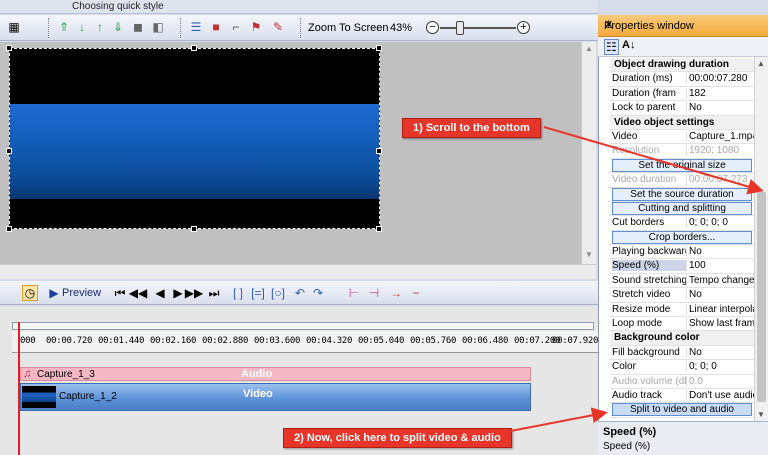  I want to click on group-icon: ◼, so click(138, 27).